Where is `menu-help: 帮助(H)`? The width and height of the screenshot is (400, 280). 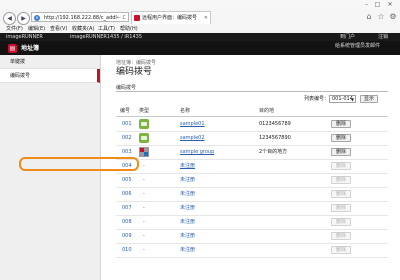 menu-help: 帮助(H) is located at coordinates (129, 29).